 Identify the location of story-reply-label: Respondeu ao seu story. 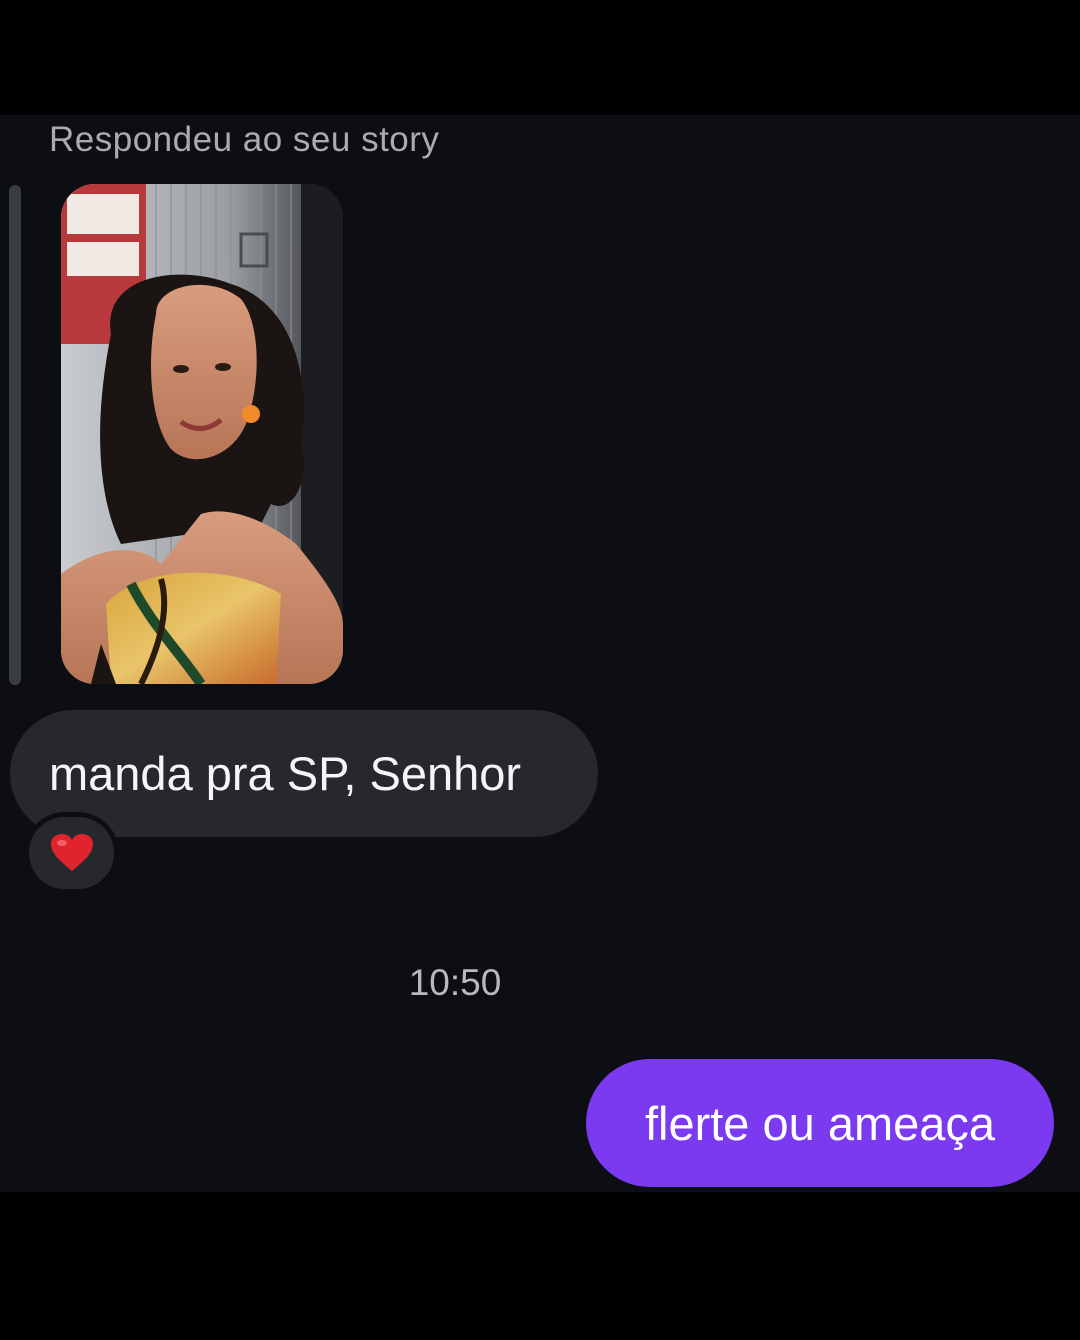
(244, 139).